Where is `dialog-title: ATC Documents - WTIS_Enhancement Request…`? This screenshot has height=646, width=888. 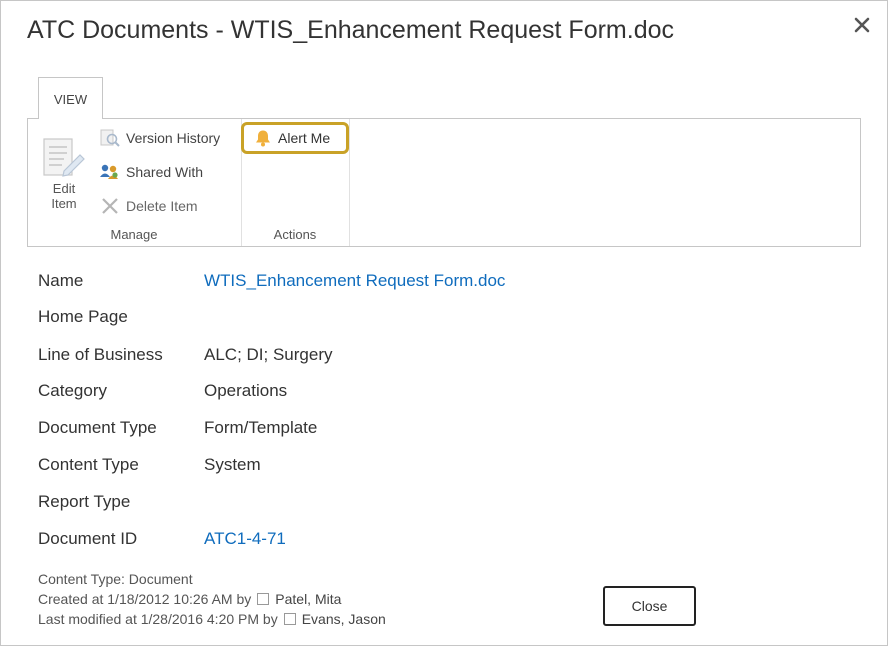
dialog-title: ATC Documents - WTIS_Enhancement Request… is located at coordinates (350, 30).